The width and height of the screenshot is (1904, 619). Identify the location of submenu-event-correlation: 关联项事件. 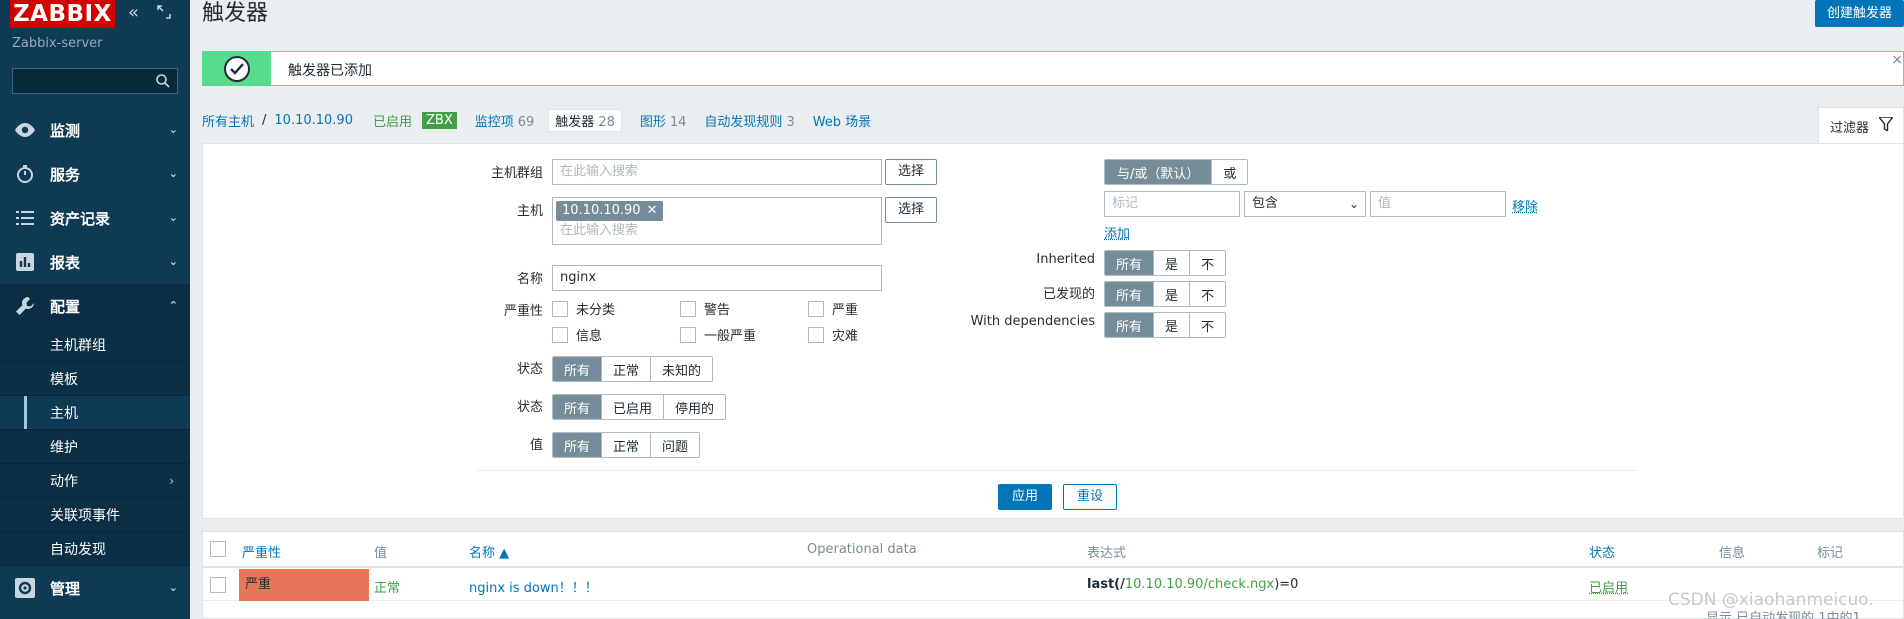
(95, 515).